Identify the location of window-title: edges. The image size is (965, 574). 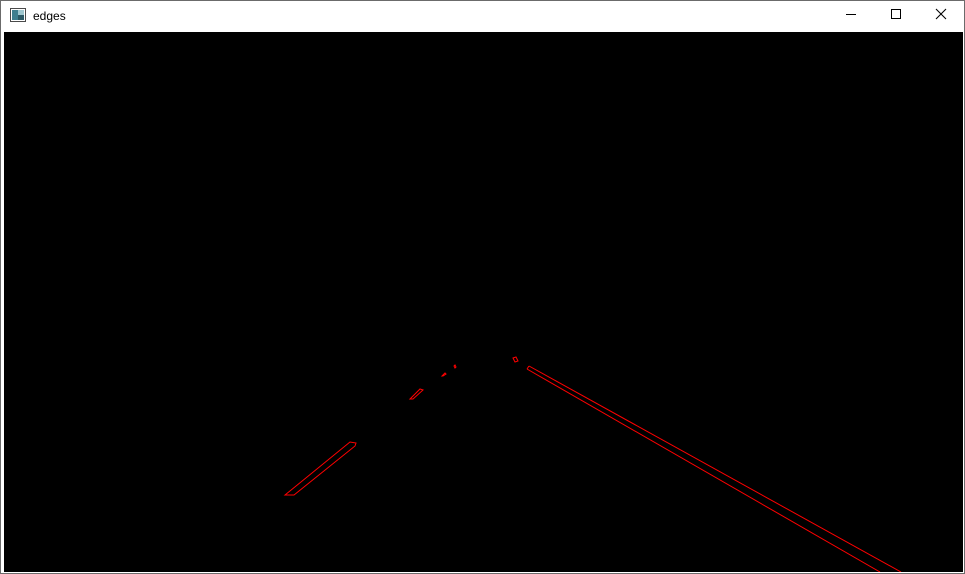
(49, 16).